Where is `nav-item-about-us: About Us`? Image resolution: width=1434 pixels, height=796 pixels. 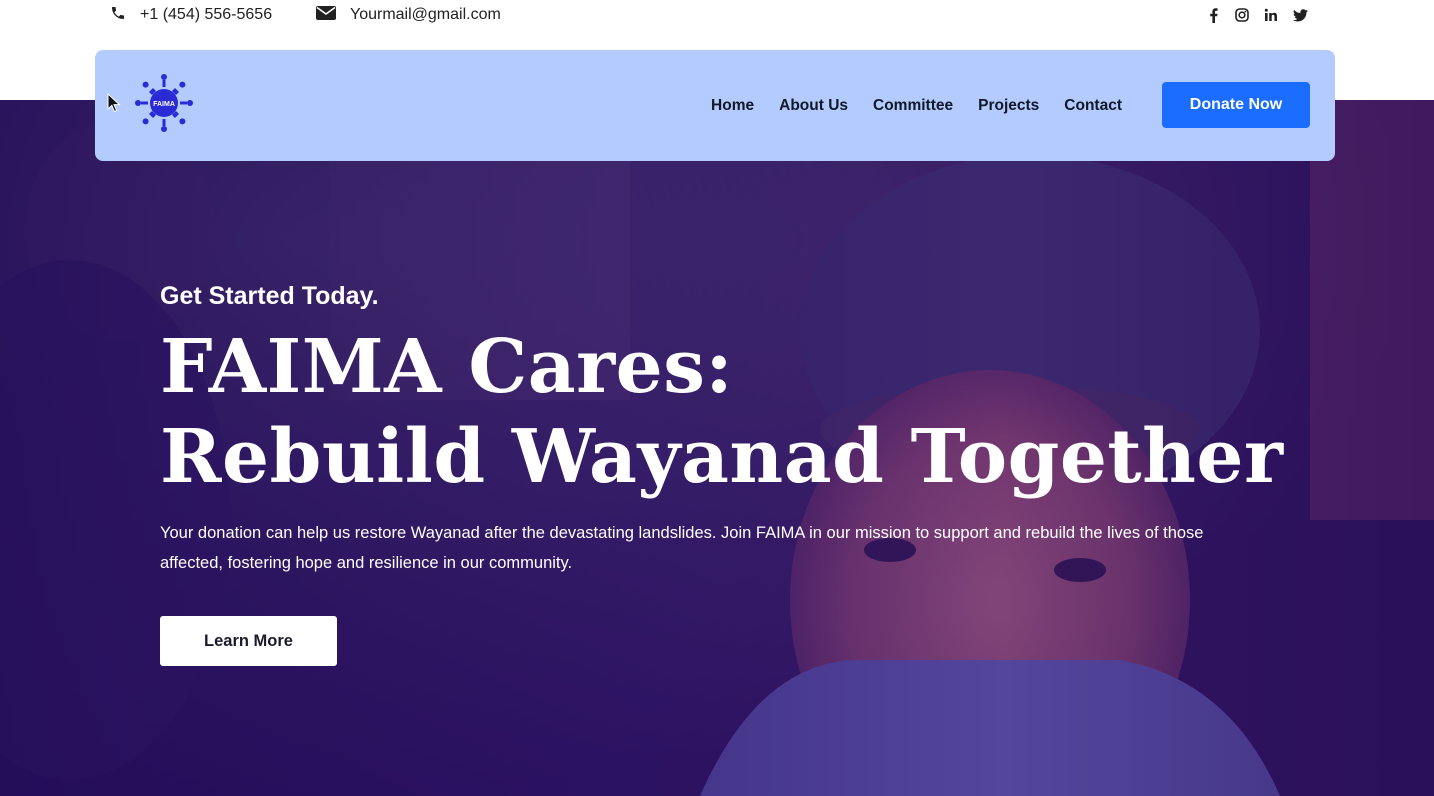
nav-item-about-us: About Us is located at coordinates (813, 106).